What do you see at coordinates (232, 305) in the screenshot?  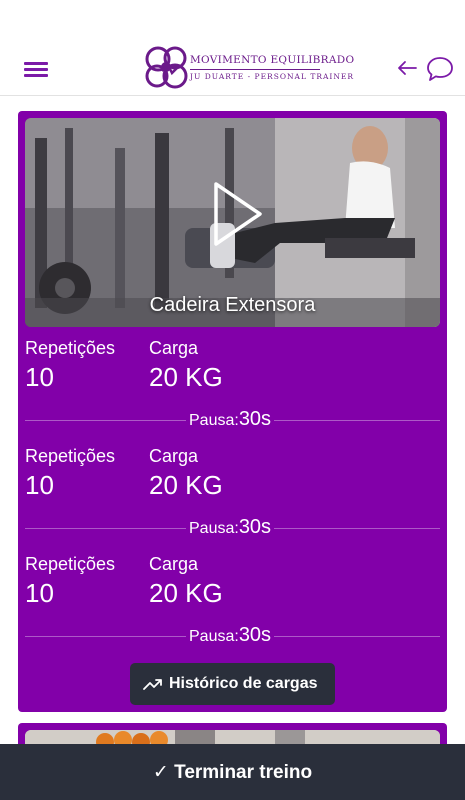 I see `exercise-name: Cadeira Extensora` at bounding box center [232, 305].